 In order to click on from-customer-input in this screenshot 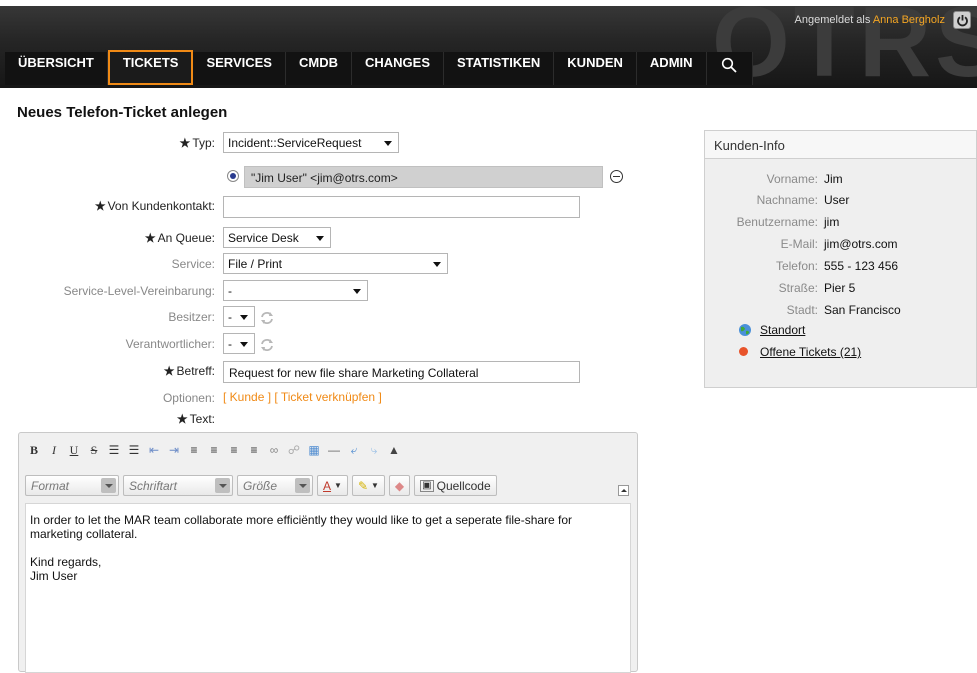, I will do `click(401, 207)`.